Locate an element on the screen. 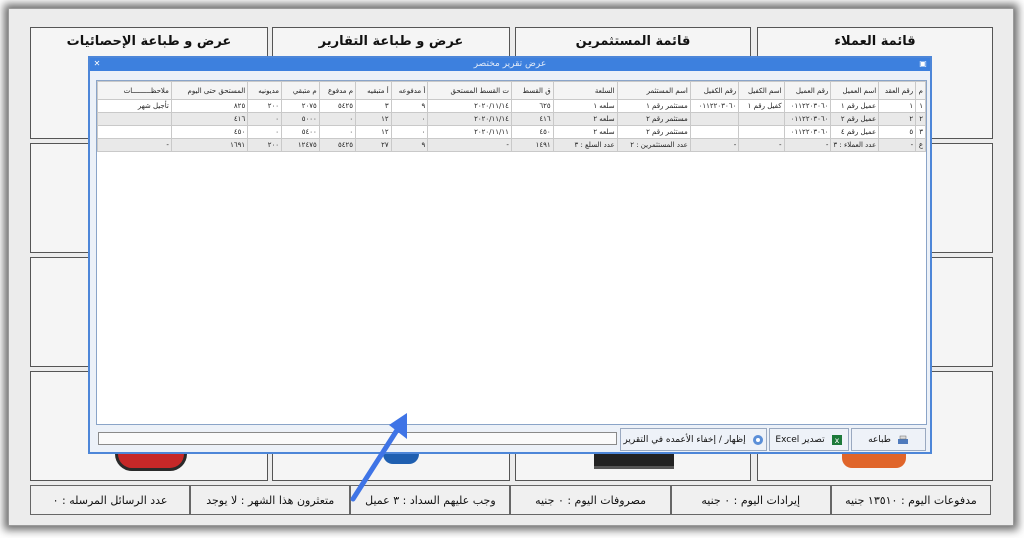  card-image-red is located at coordinates (151, 462).